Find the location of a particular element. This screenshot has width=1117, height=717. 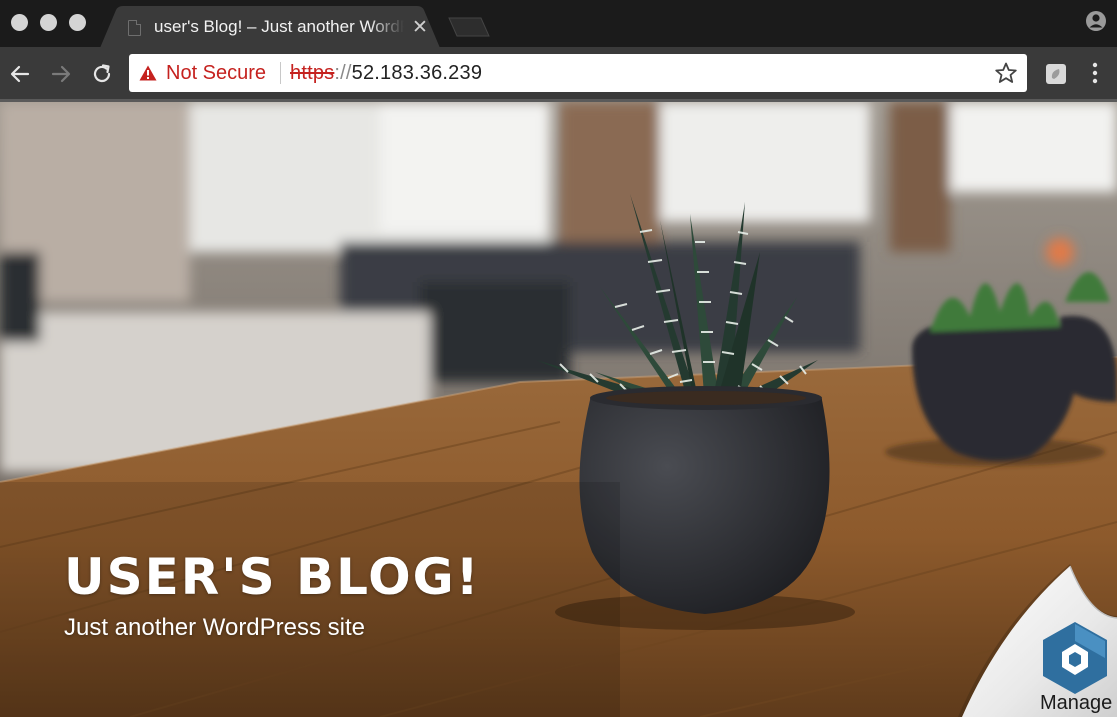

url-scheme: https is located at coordinates (312, 73).